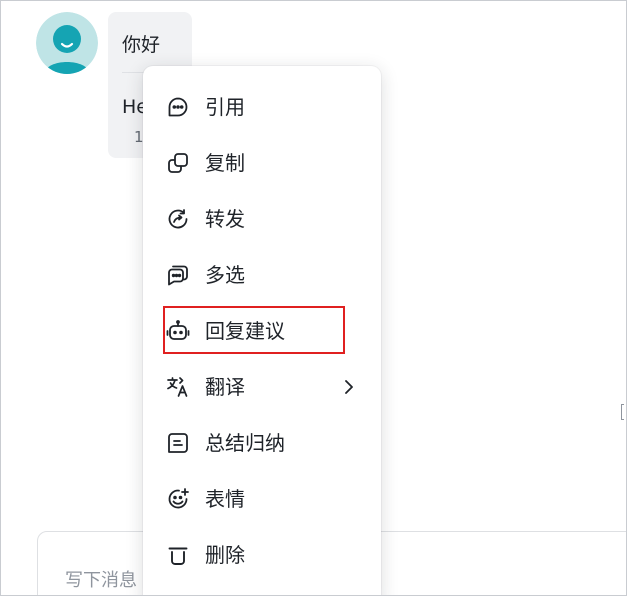  I want to click on menu-item-emoji: 表情, so click(262, 499).